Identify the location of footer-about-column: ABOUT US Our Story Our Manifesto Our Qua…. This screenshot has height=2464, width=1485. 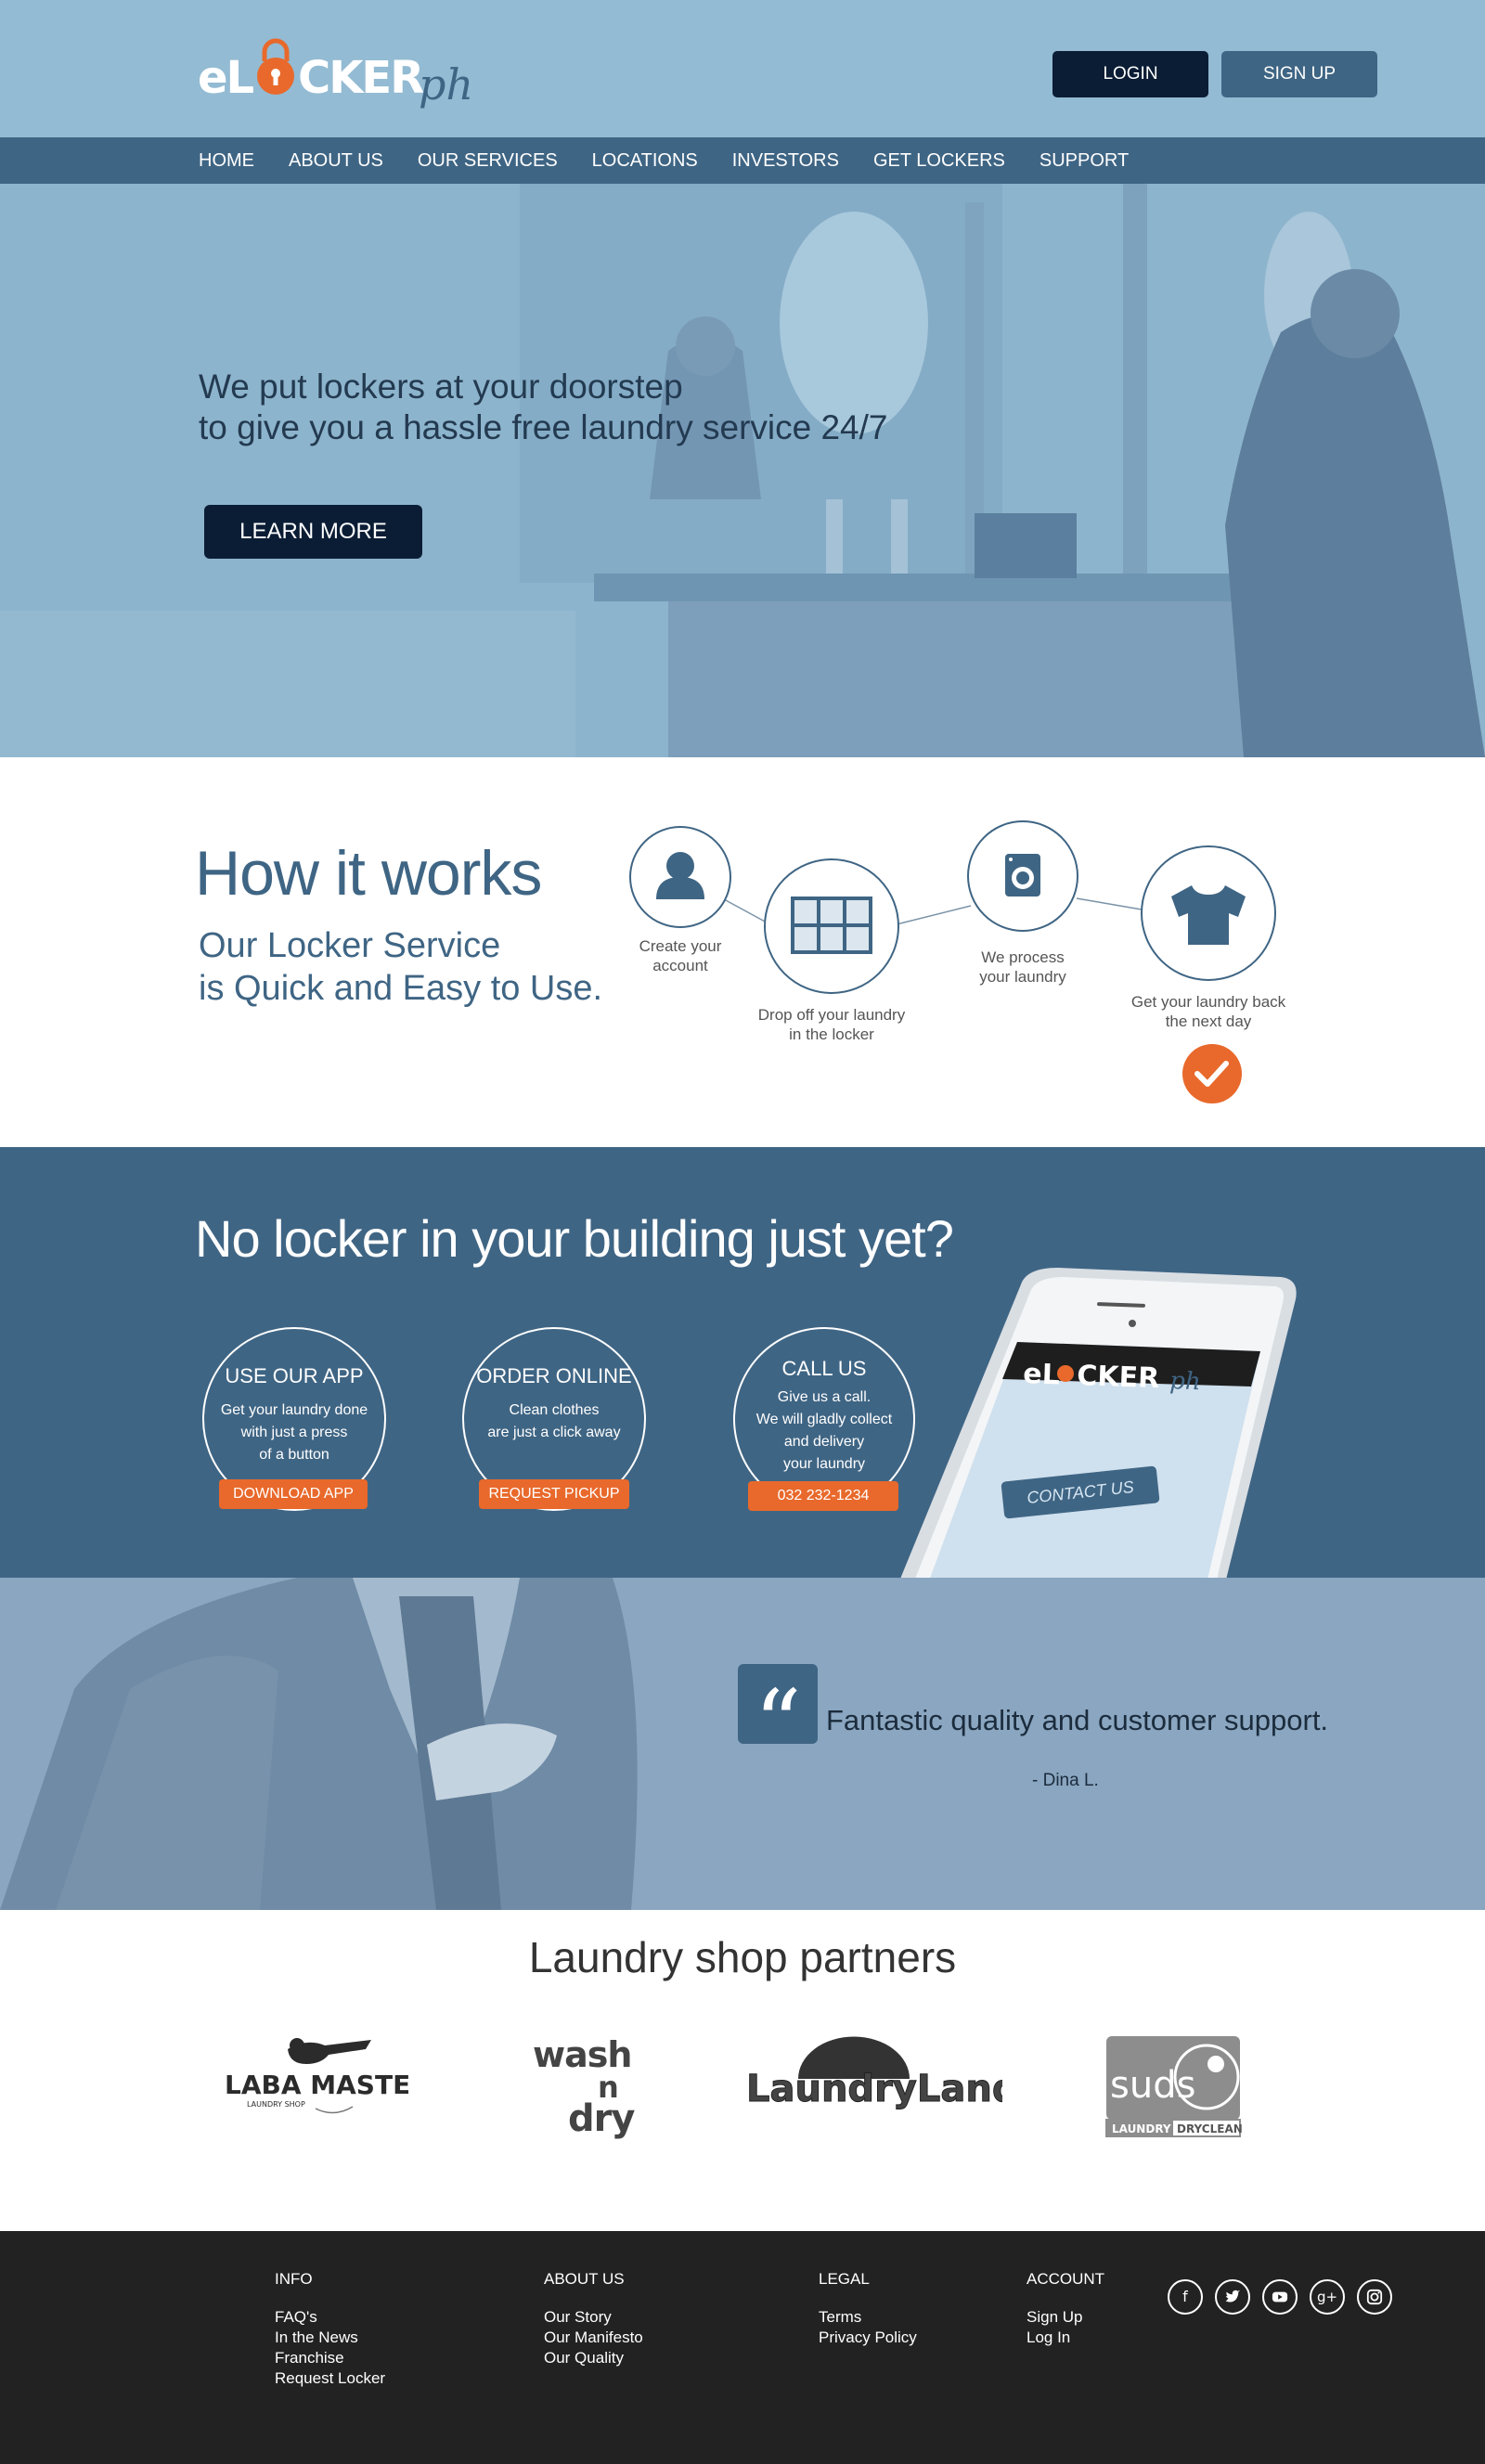
(593, 2319).